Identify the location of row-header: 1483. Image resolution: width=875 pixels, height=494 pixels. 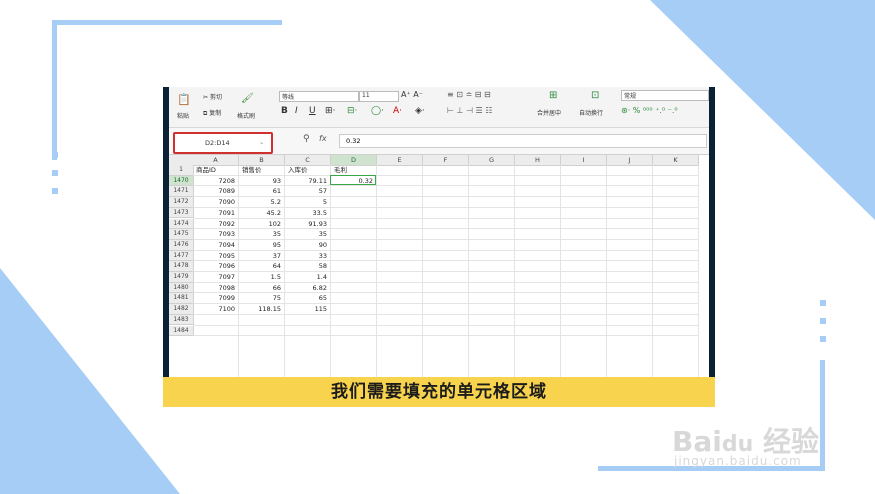
(181, 320).